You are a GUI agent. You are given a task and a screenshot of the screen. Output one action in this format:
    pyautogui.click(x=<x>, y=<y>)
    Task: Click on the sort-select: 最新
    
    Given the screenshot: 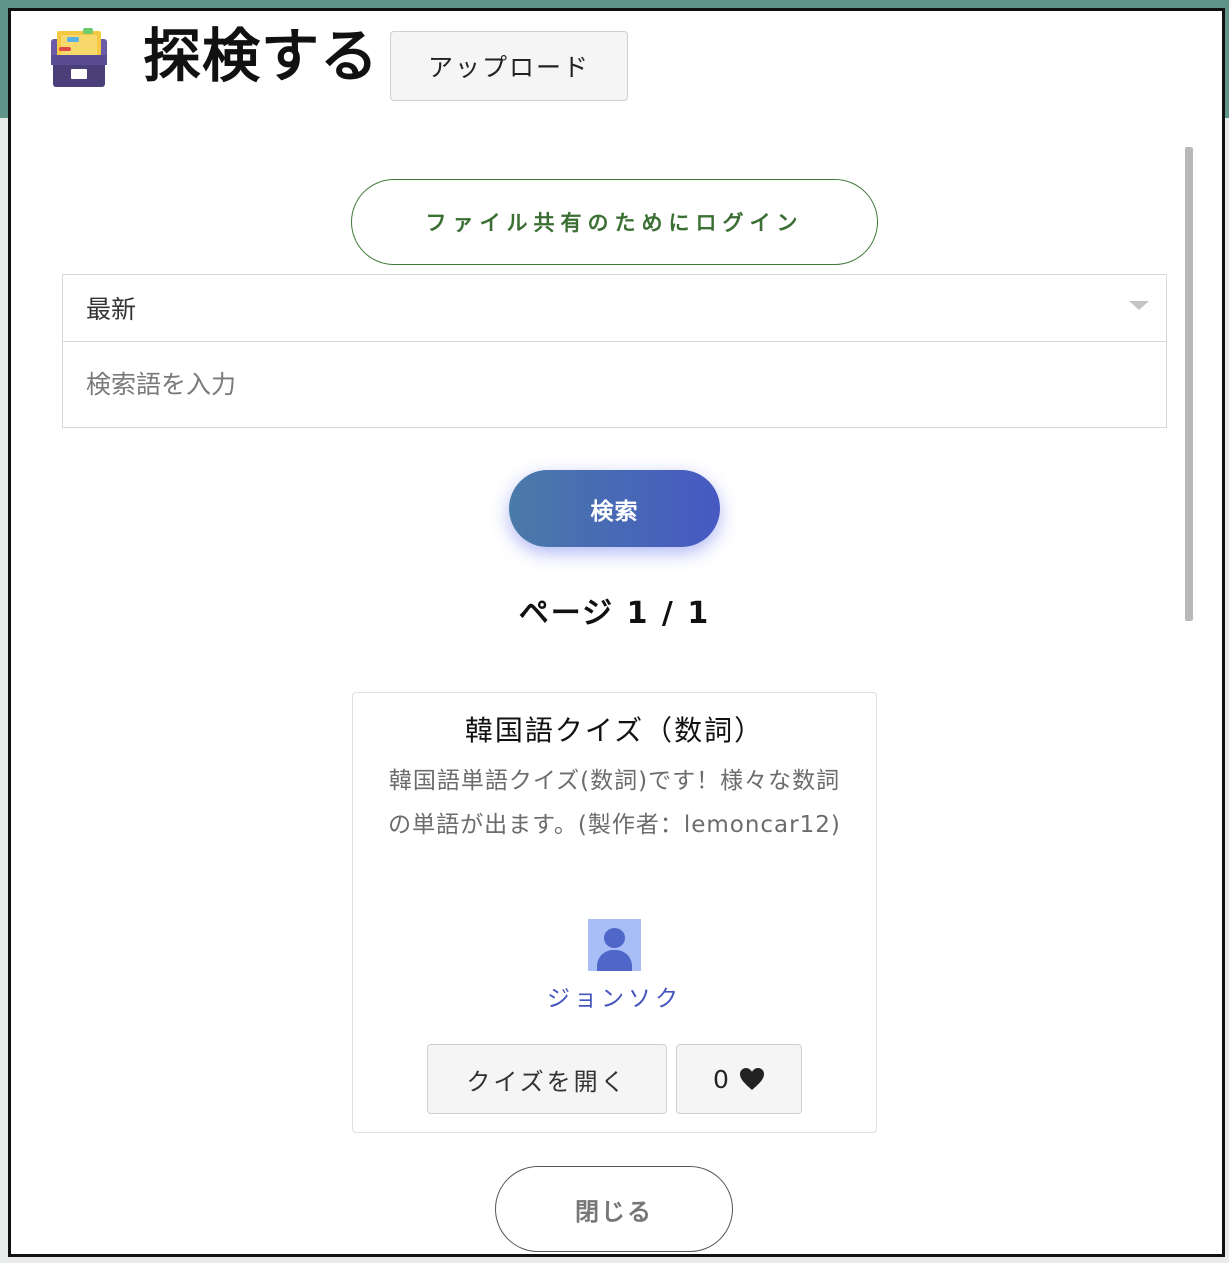 What is the action you would take?
    pyautogui.click(x=614, y=308)
    